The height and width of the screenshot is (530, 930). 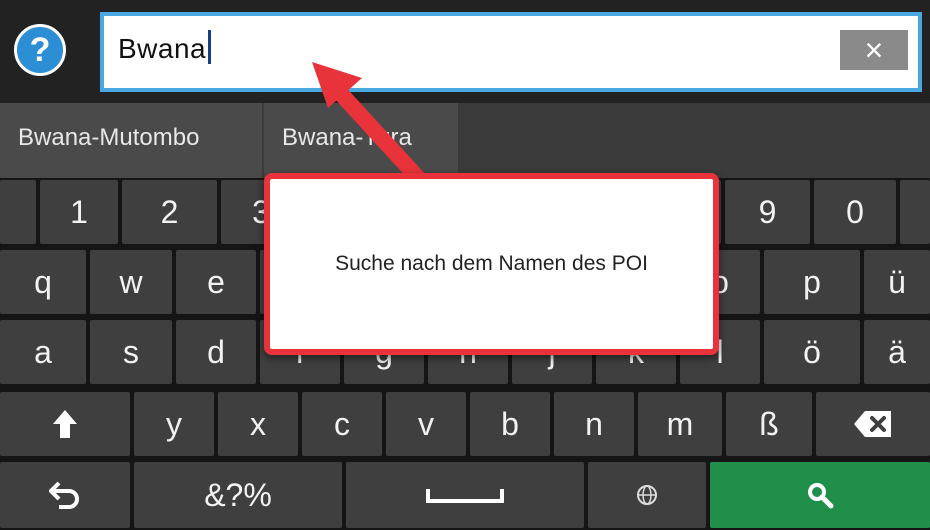 I want to click on key-2: 2, so click(x=169, y=212).